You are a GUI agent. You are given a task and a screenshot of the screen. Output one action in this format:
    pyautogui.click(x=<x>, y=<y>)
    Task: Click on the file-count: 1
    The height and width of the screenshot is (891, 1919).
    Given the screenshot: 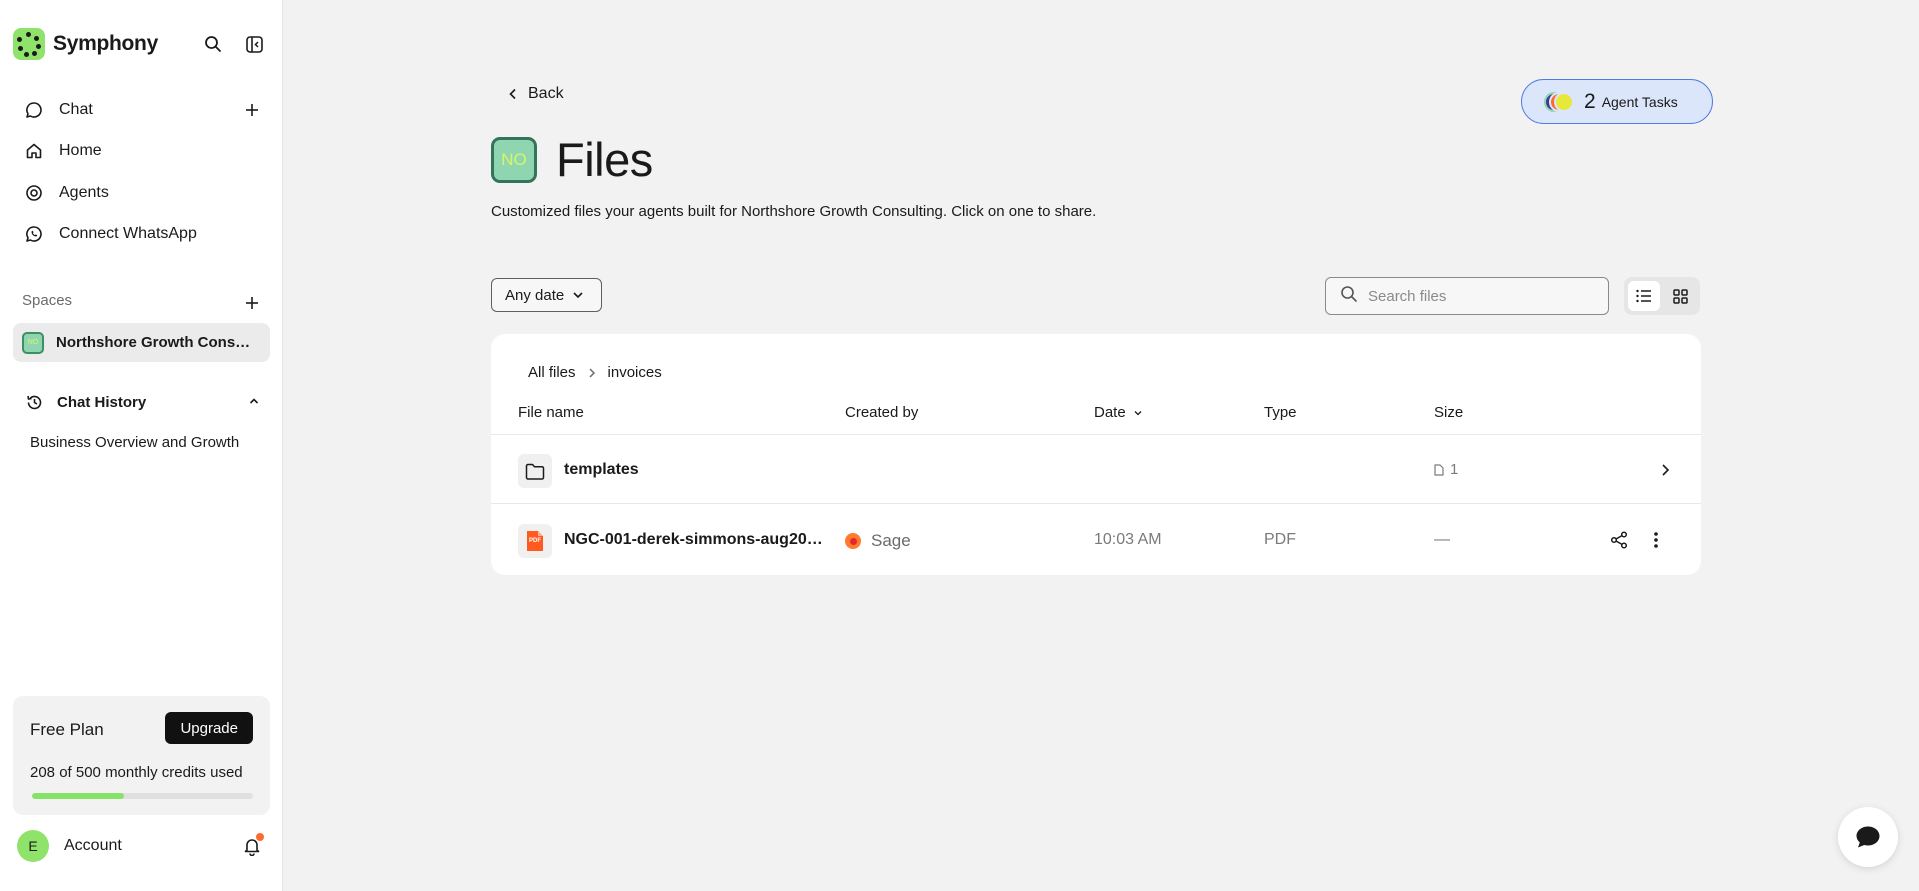 What is the action you would take?
    pyautogui.click(x=1454, y=469)
    